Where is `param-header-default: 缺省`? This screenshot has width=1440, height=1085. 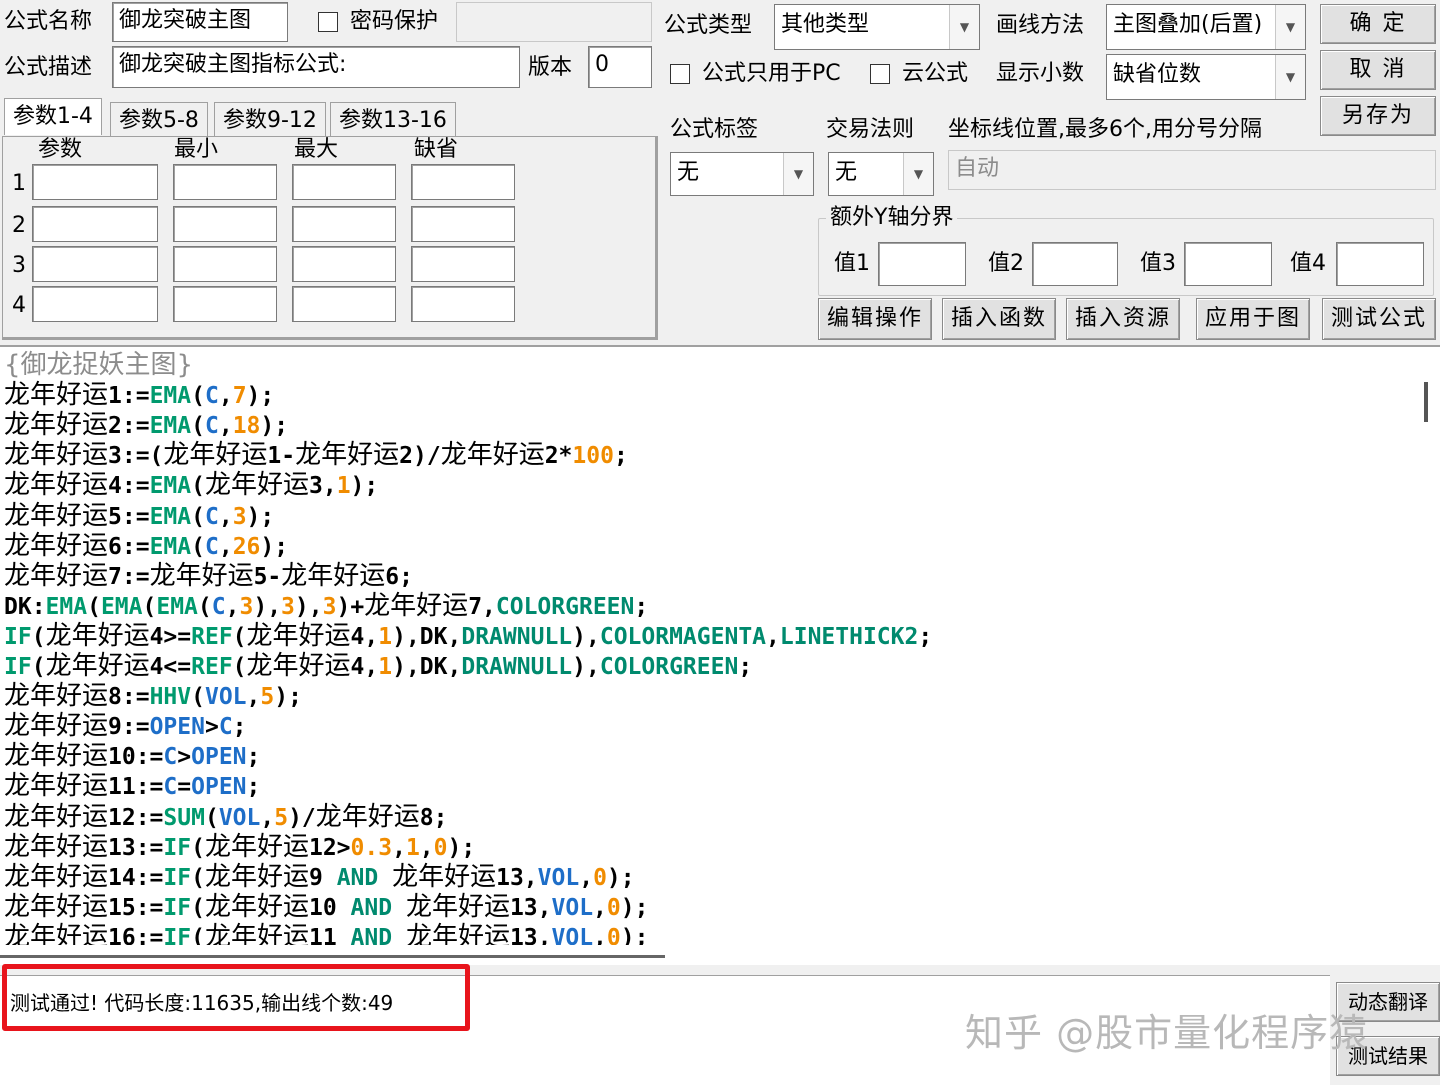
param-header-default: 缺省 is located at coordinates (436, 149).